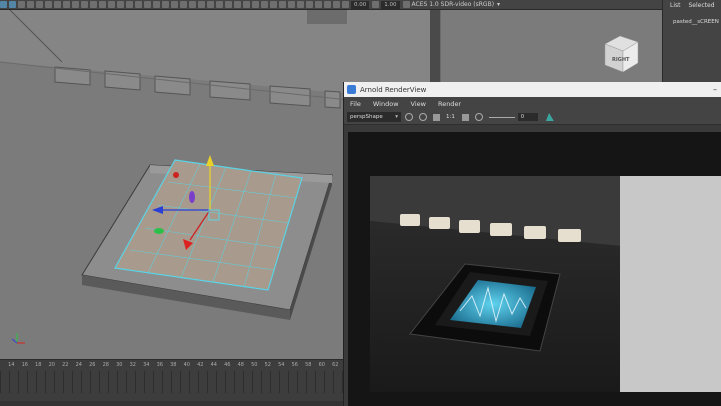  I want to click on shadows-icon, so click(183, 4).